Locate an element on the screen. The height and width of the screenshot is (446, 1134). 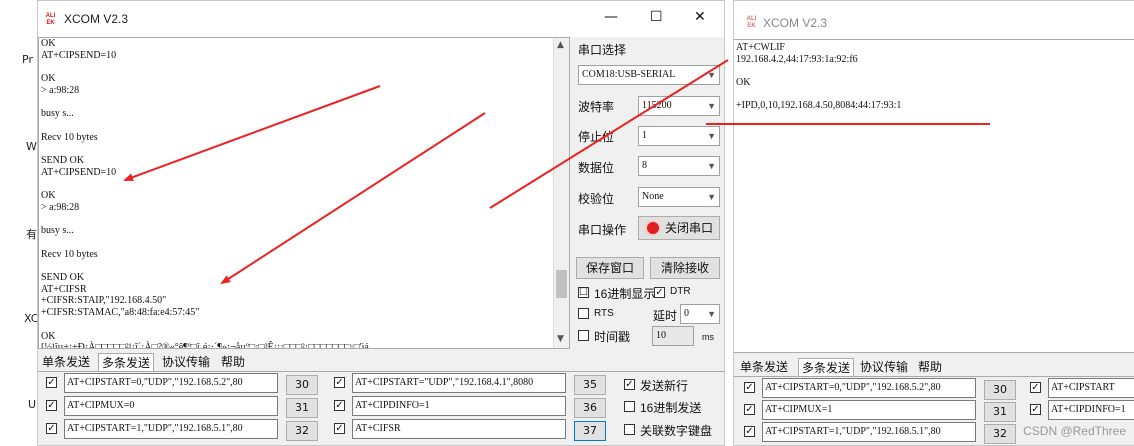
arrow-to-cipsend is located at coordinates (252, 133).